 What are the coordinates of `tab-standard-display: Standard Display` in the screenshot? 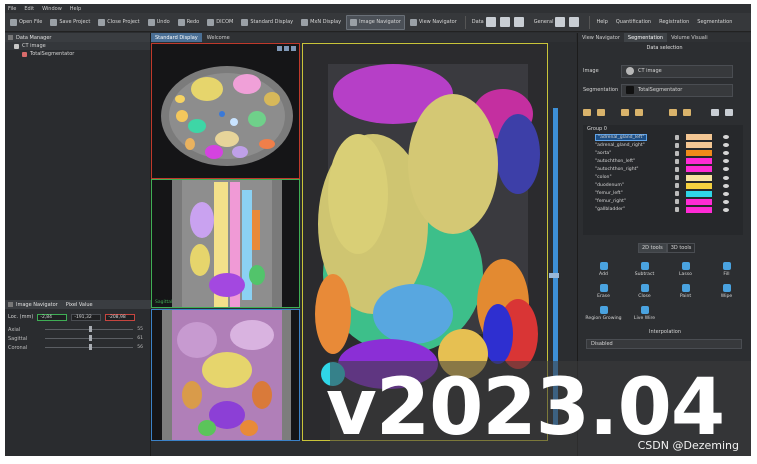 It's located at (176, 37).